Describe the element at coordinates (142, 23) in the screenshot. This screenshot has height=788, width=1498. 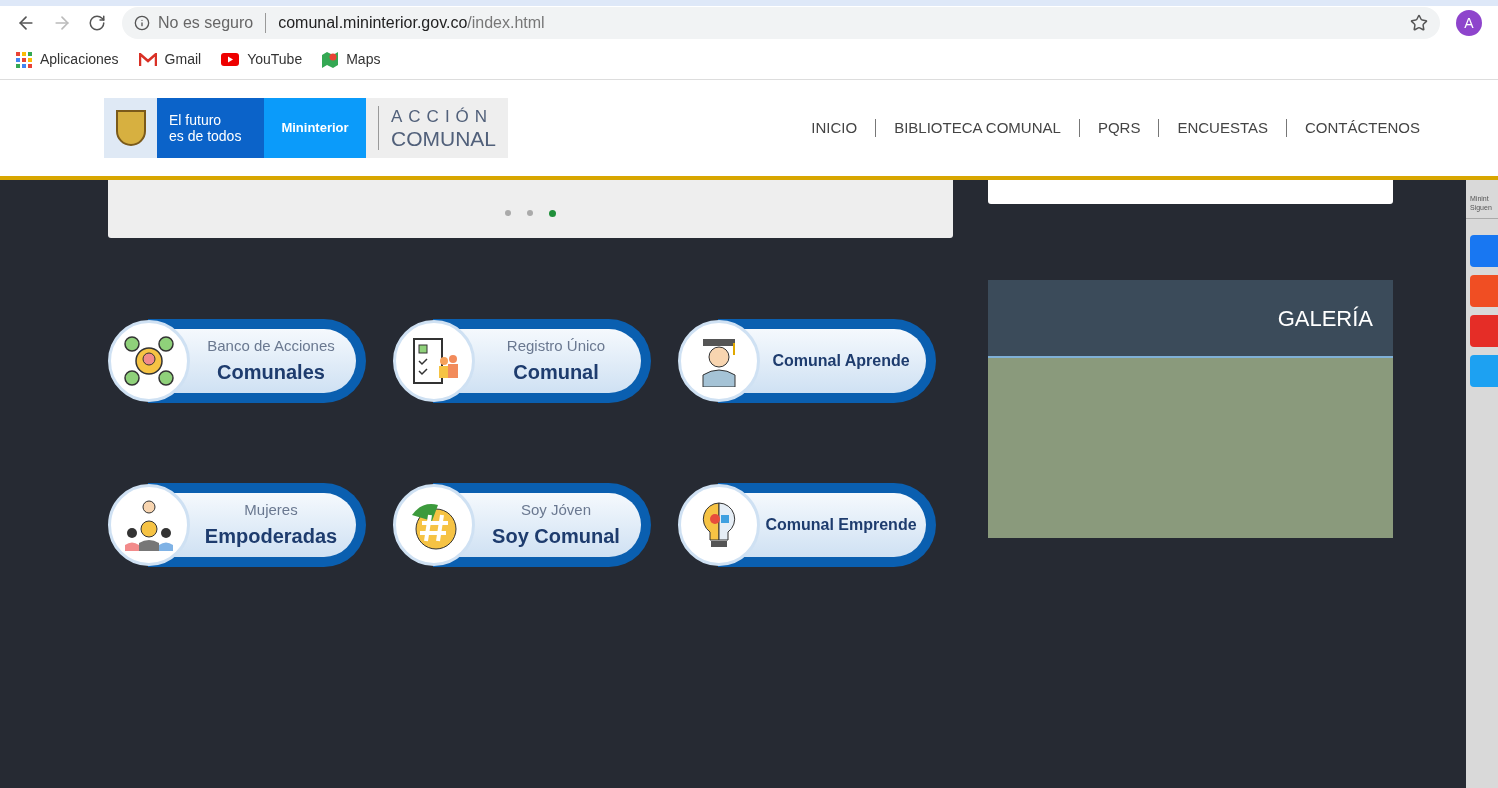
I see `info-icon` at that location.